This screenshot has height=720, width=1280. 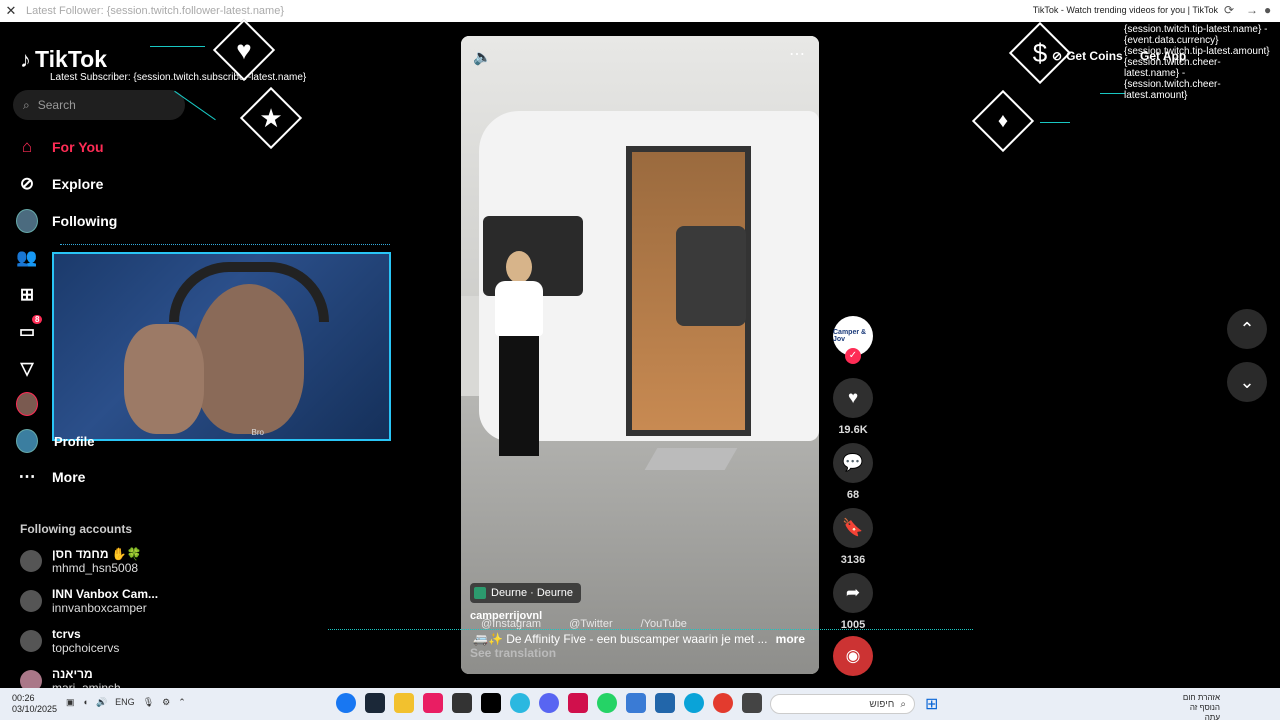 I want to click on get-coins-button: ⊘ Get Coins, so click(x=1087, y=56).